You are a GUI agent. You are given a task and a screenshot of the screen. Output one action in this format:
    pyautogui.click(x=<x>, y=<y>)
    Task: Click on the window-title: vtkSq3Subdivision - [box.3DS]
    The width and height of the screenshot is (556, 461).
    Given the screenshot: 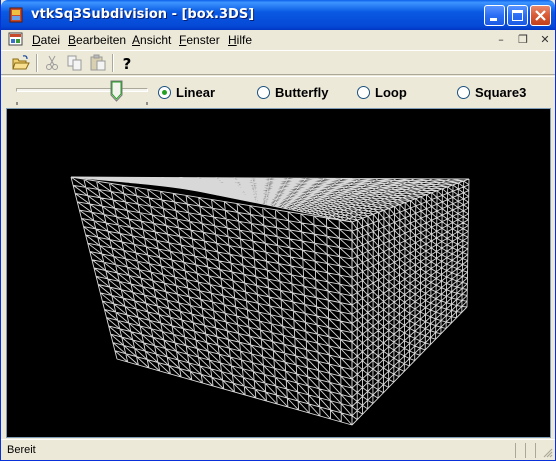 What is the action you would take?
    pyautogui.click(x=143, y=14)
    